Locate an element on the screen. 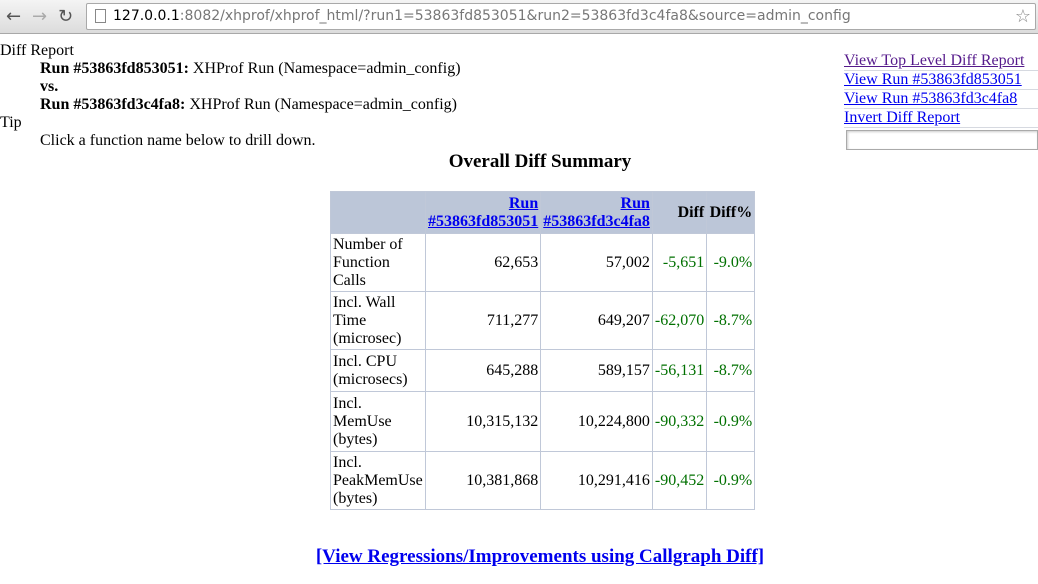 The height and width of the screenshot is (584, 1038). run2-label: Run #53863fd3c4fa8: is located at coordinates (113, 104).